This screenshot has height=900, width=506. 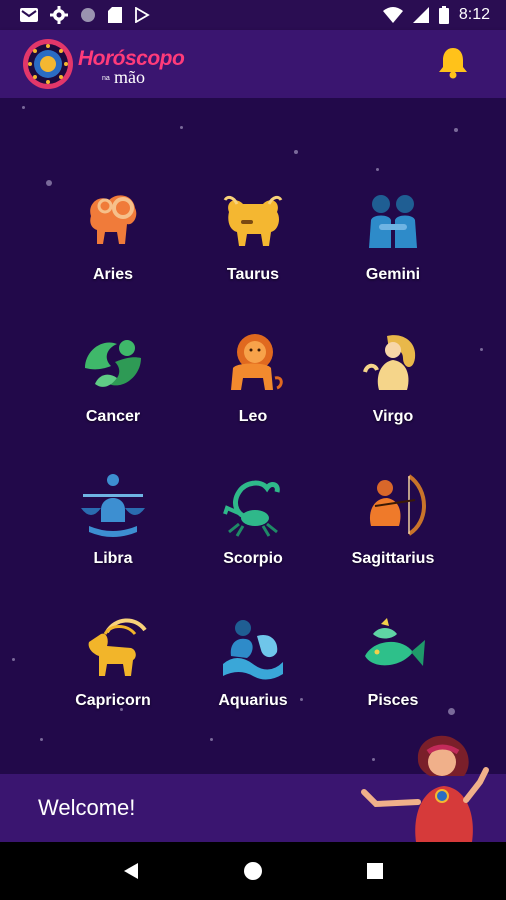 What do you see at coordinates (253, 220) in the screenshot?
I see `bull-icon` at bounding box center [253, 220].